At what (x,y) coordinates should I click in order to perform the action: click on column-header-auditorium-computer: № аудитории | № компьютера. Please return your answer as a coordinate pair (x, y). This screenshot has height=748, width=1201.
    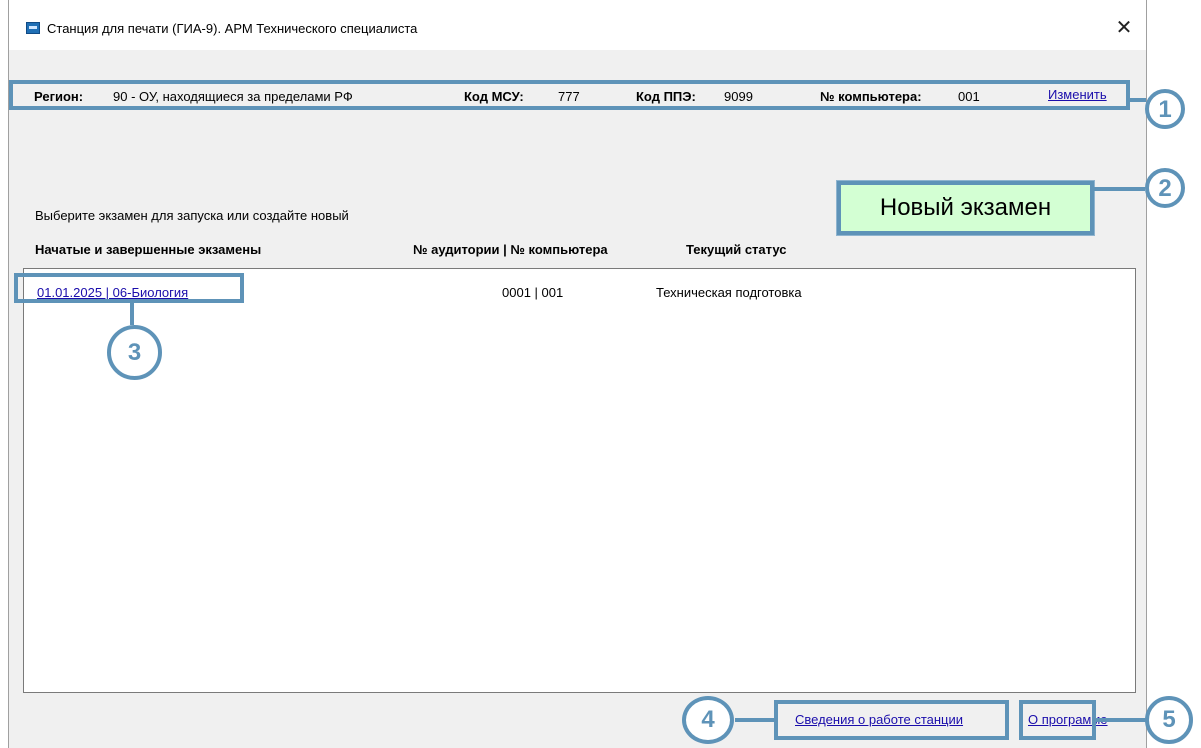
    Looking at the image, I should click on (510, 249).